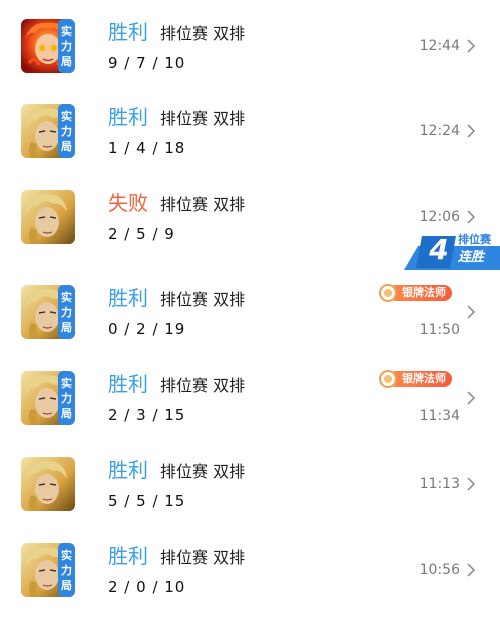 This screenshot has height=626, width=500. Describe the element at coordinates (147, 501) in the screenshot. I see `match-kda: 5 / 5 / 15` at that location.